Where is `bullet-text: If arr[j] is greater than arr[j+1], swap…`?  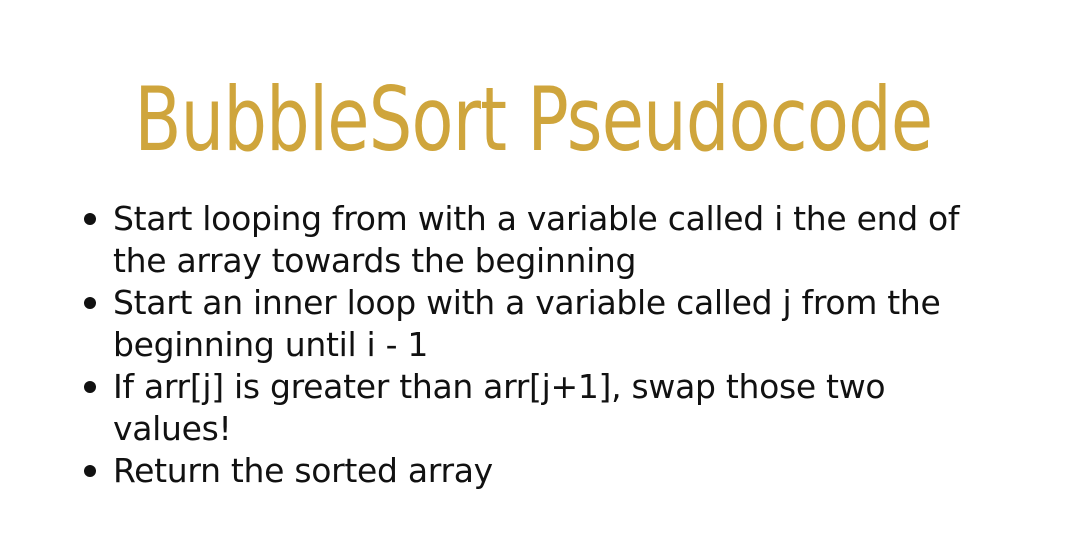 bullet-text: If arr[j] is greater than arr[j+1], swap… is located at coordinates (499, 407).